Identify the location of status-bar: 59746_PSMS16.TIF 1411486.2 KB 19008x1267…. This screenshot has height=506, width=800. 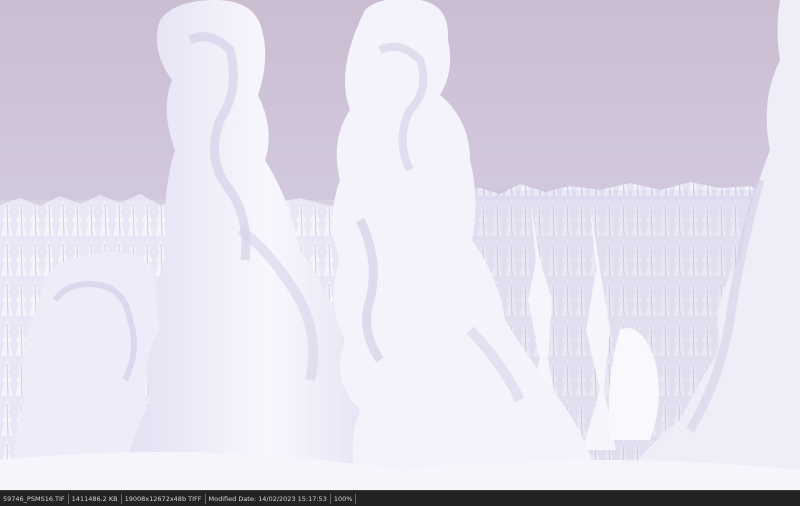
(400, 498).